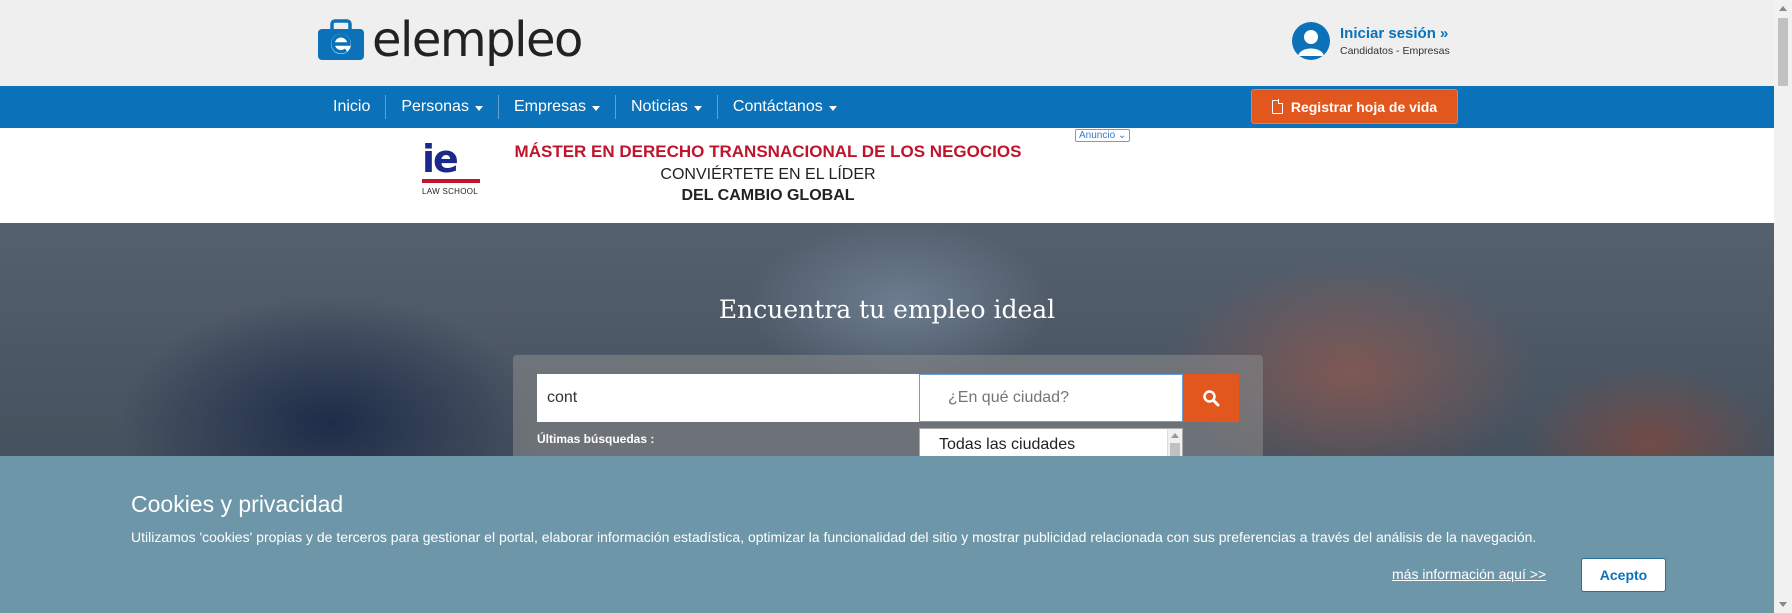 This screenshot has width=1792, height=613. What do you see at coordinates (1783, 306) in the screenshot?
I see `page-scrollbar` at bounding box center [1783, 306].